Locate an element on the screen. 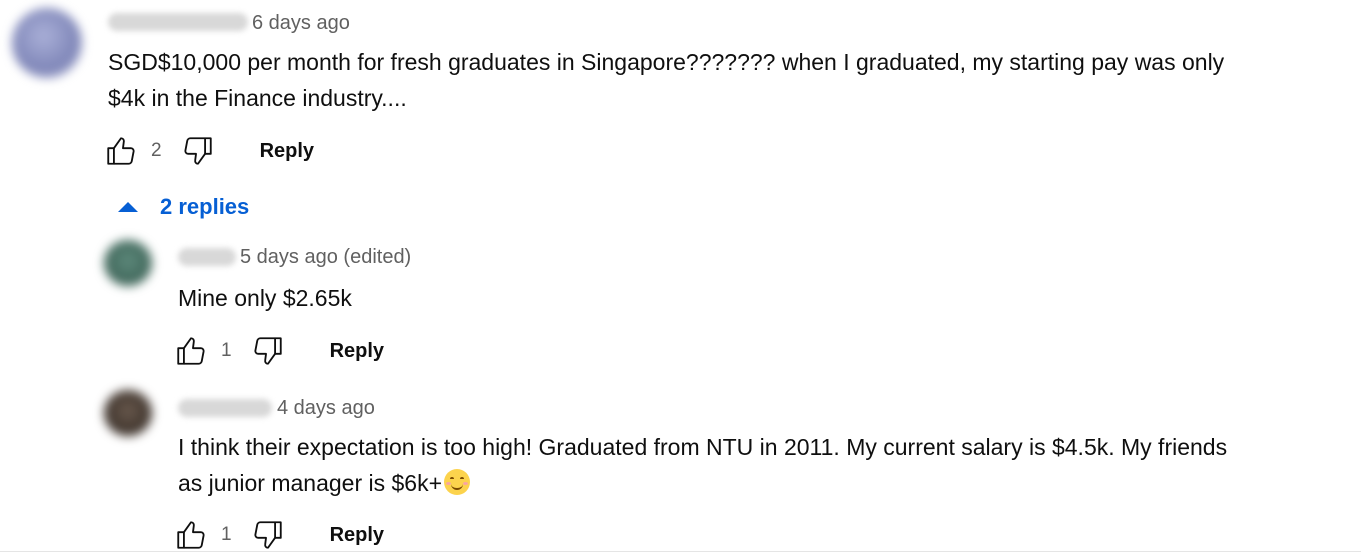 Image resolution: width=1361 pixels, height=554 pixels. replies-toggle-button: 2 replies is located at coordinates (183, 207).